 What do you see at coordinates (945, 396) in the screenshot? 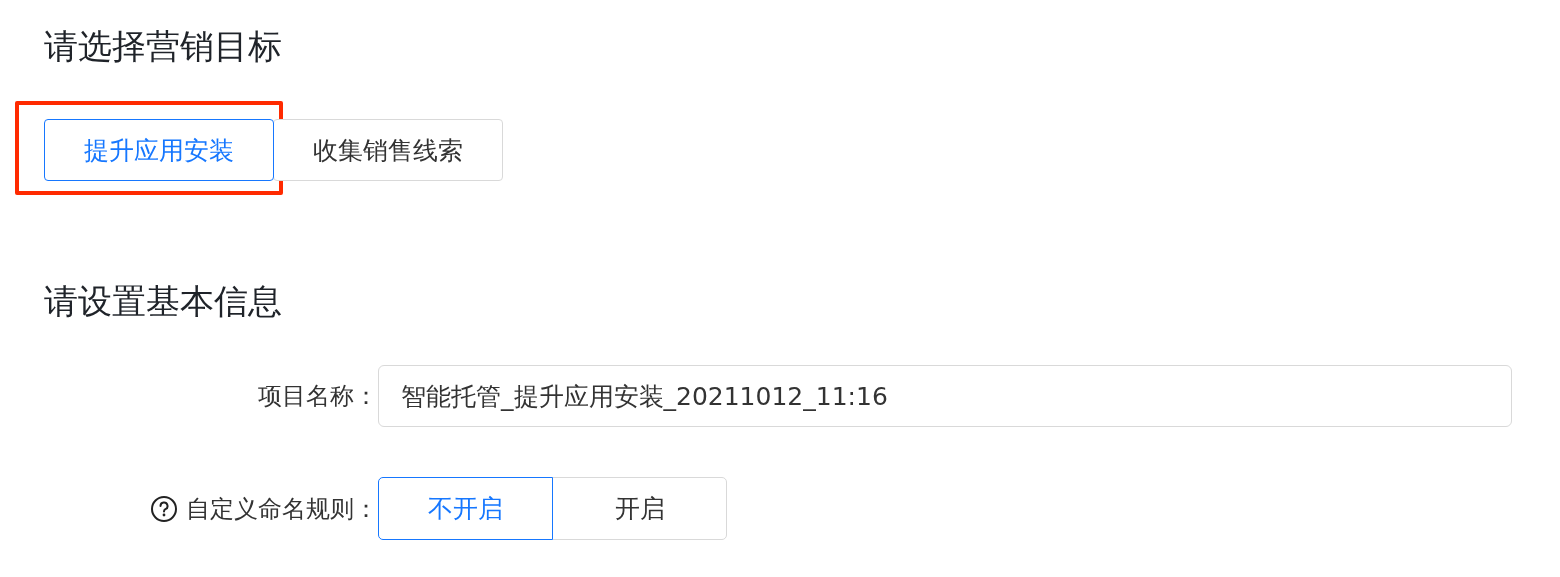
I see `project-name-field: 智能托管_提升应用安装_20211012_11:16` at bounding box center [945, 396].